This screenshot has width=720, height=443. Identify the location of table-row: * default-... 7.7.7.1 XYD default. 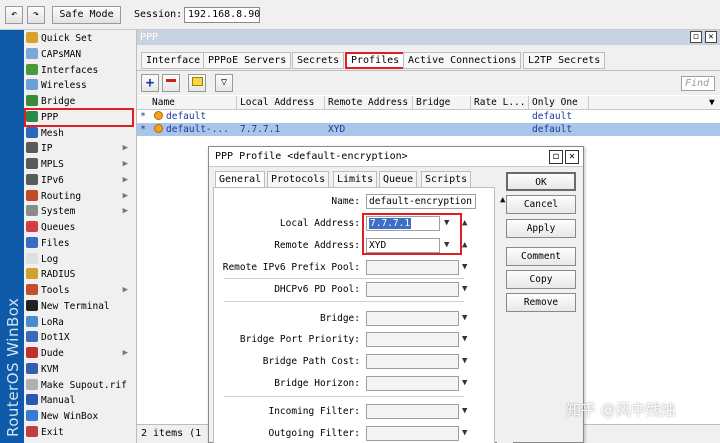
(428, 129).